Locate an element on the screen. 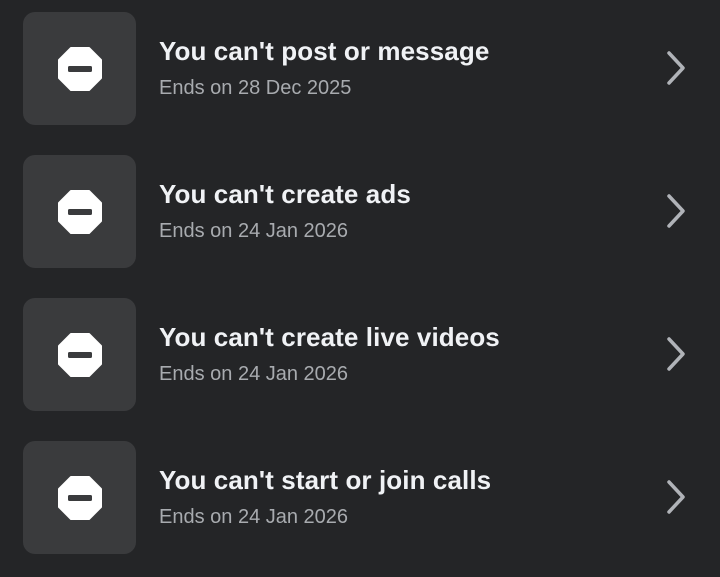  restriction-end-date: Ends on 28 Dec 2025 is located at coordinates (255, 88).